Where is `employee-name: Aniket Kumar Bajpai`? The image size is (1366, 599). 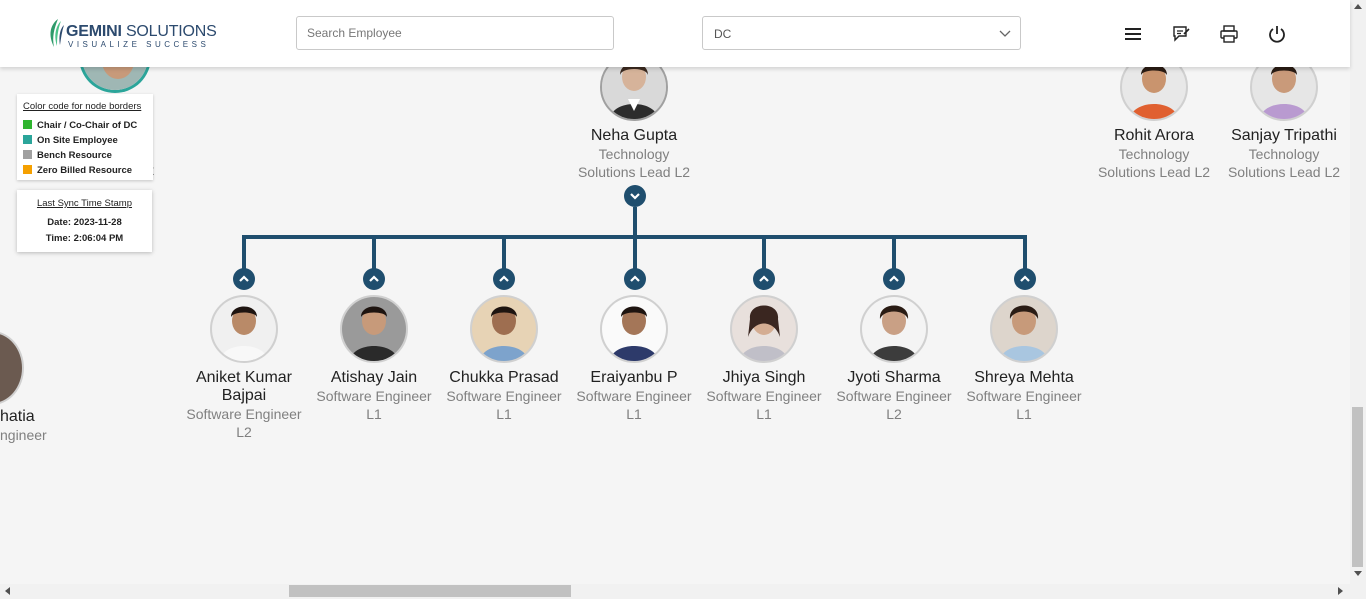
employee-name: Aniket Kumar Bajpai is located at coordinates (244, 386).